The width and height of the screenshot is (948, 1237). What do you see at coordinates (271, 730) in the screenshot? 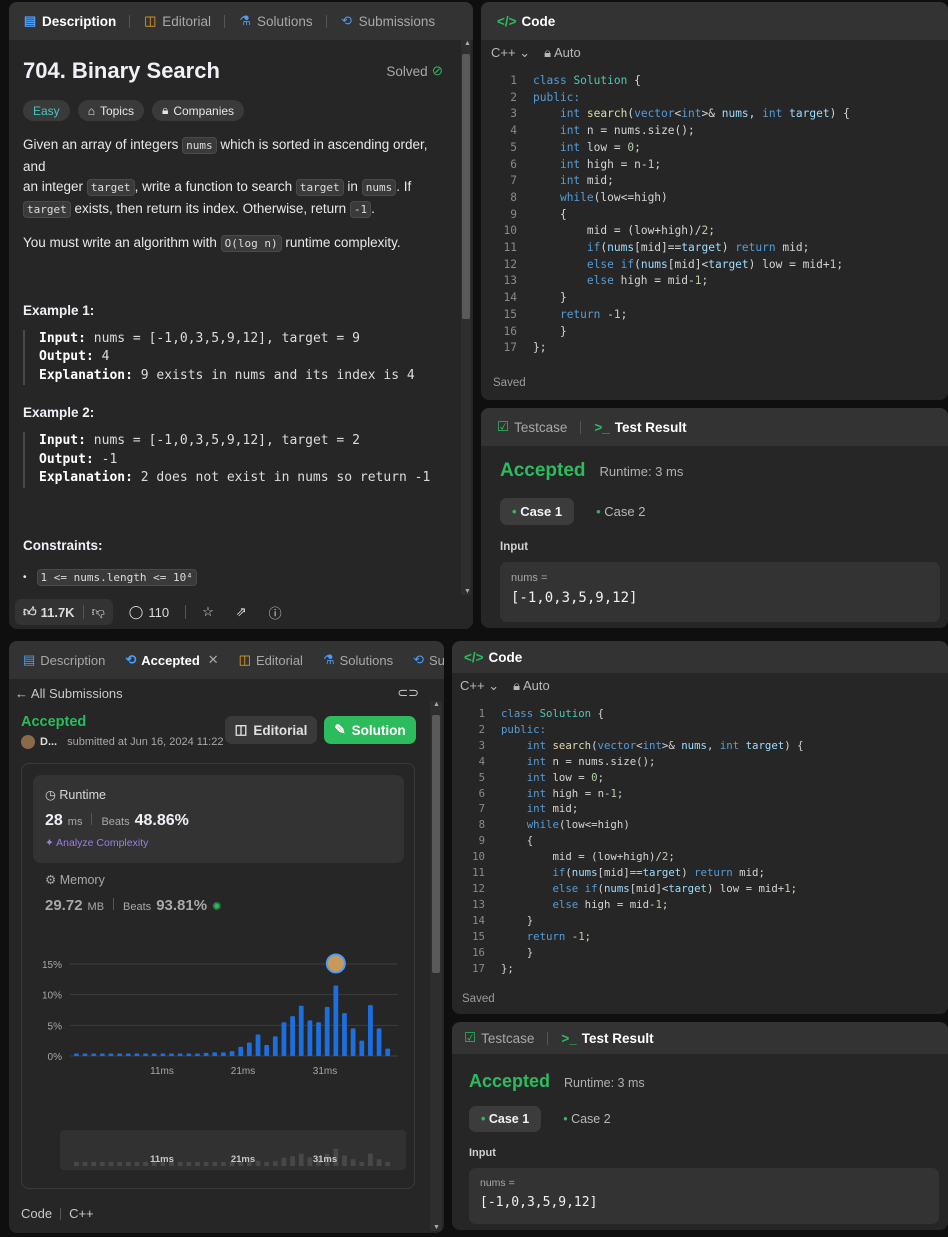
I see `editorial-button: ◫ Editorial` at bounding box center [271, 730].